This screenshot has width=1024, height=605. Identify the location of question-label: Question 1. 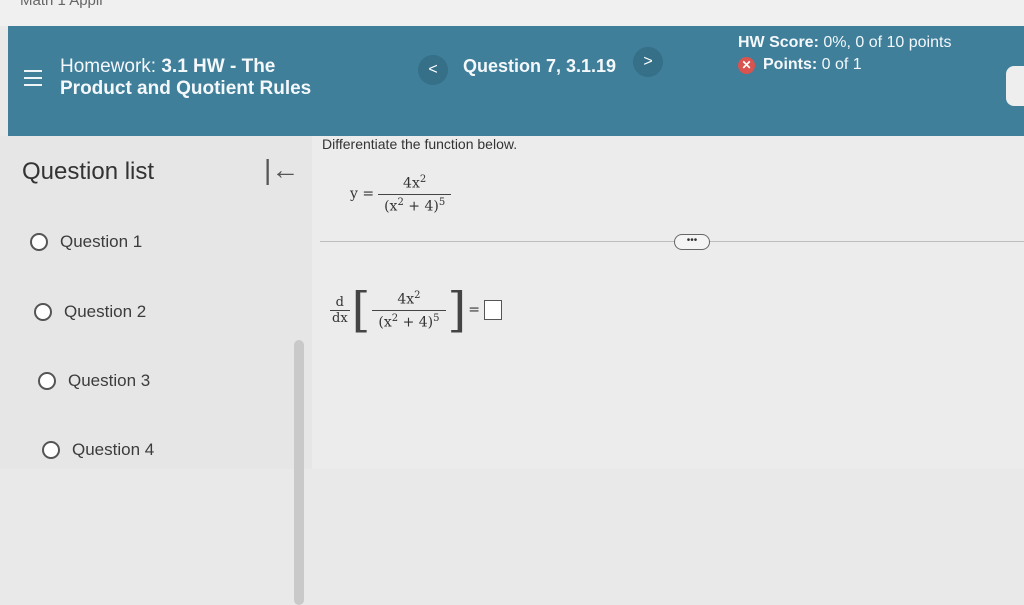
(101, 241).